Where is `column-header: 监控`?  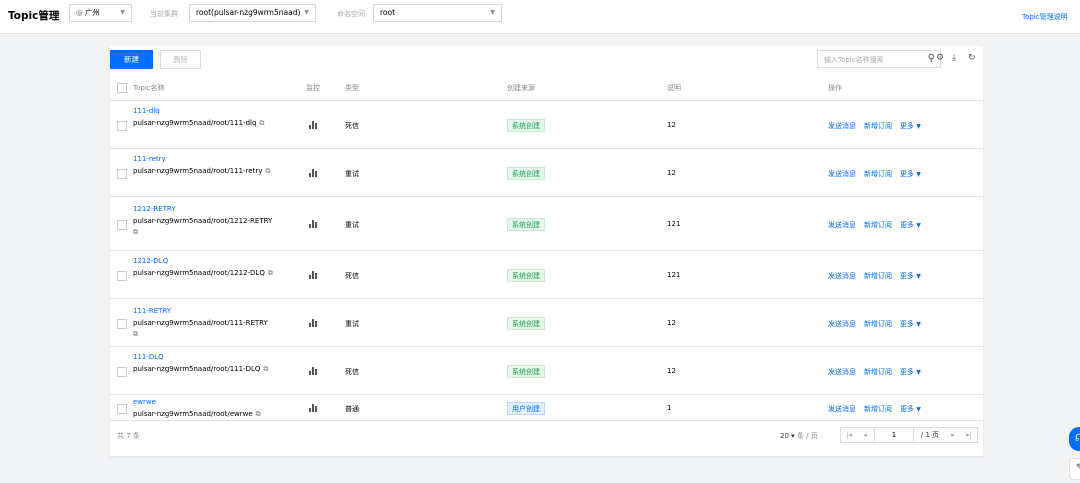 column-header: 监控 is located at coordinates (313, 88).